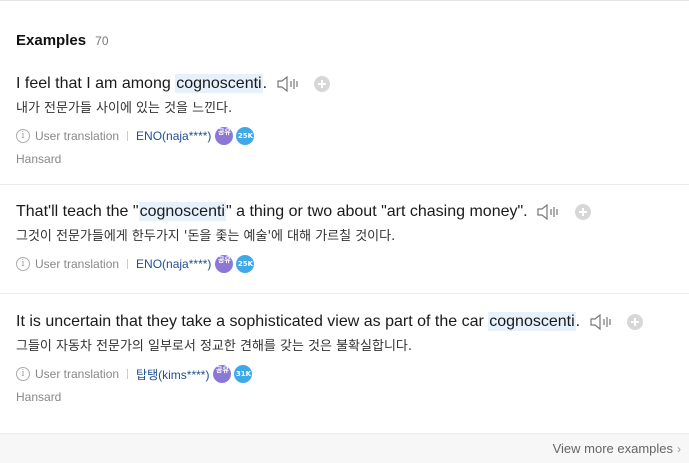  I want to click on section-header: Examples 70, so click(62, 39).